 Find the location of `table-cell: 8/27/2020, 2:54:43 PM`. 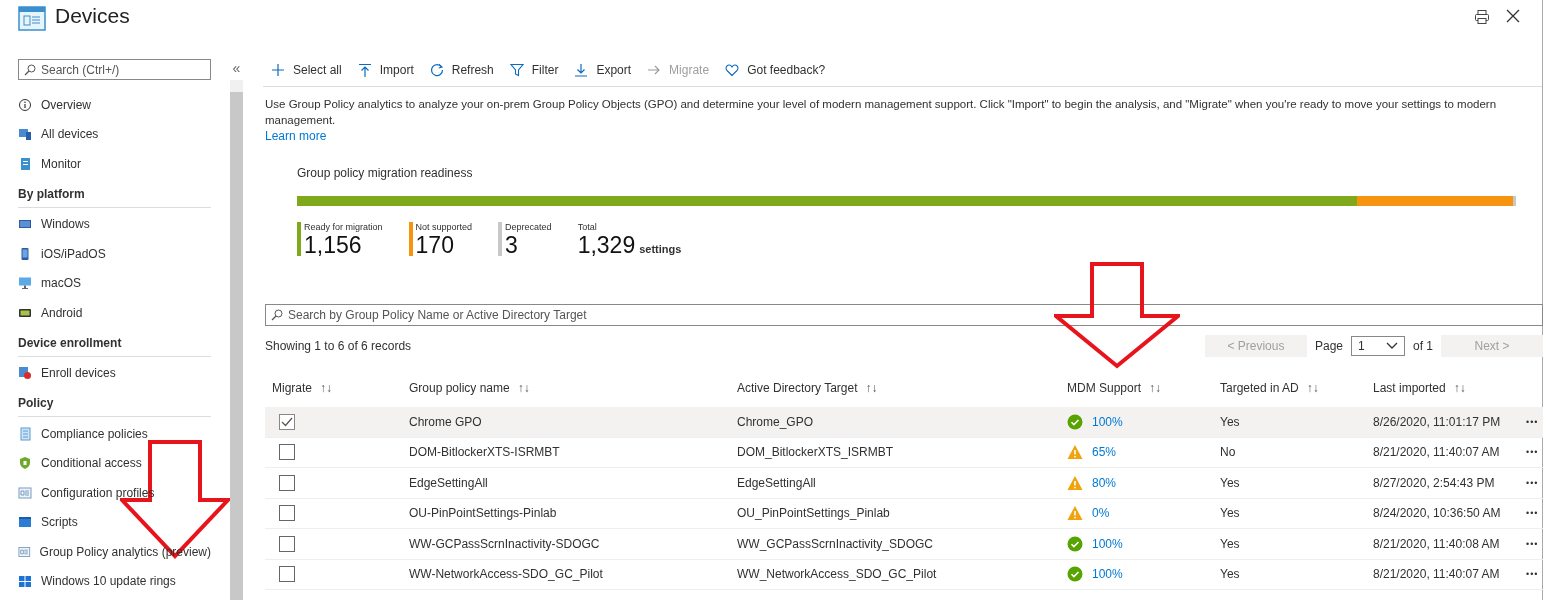

table-cell: 8/27/2020, 2:54:43 PM is located at coordinates (1434, 482).